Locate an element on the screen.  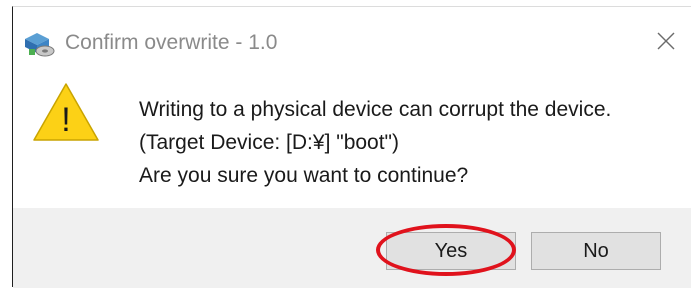
close-icon is located at coordinates (666, 43).